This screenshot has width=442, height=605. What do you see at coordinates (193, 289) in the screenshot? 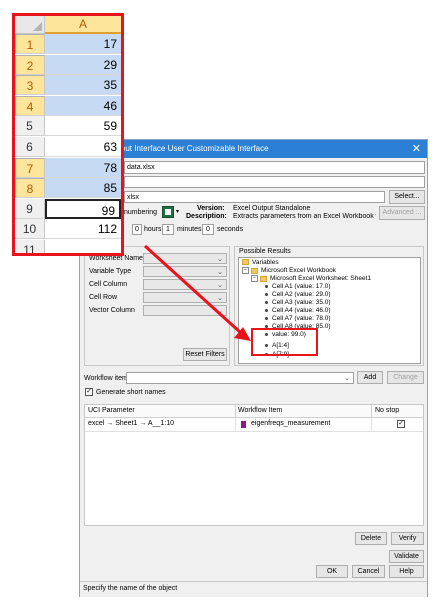
I see `annotation-arrow` at bounding box center [193, 289].